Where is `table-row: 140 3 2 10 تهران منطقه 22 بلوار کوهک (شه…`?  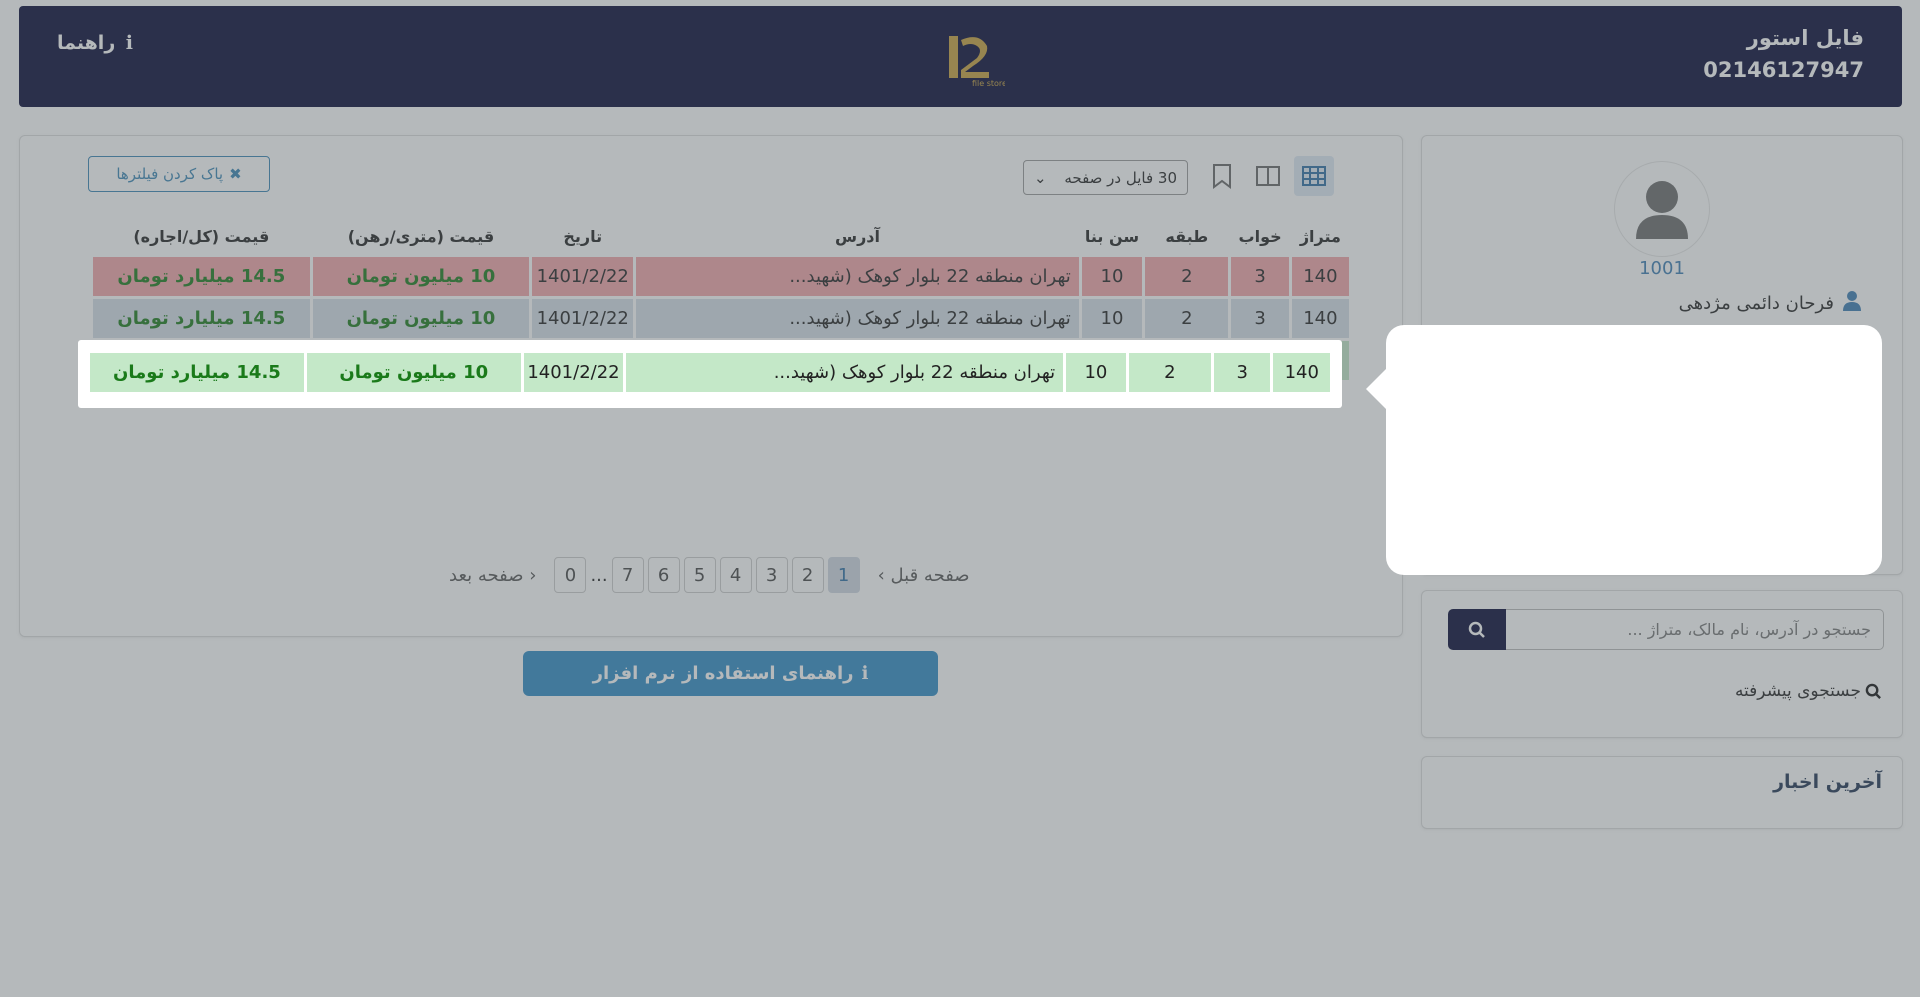 table-row: 140 3 2 10 تهران منطقه 22 بلوار کوهک (شه… is located at coordinates (710, 372).